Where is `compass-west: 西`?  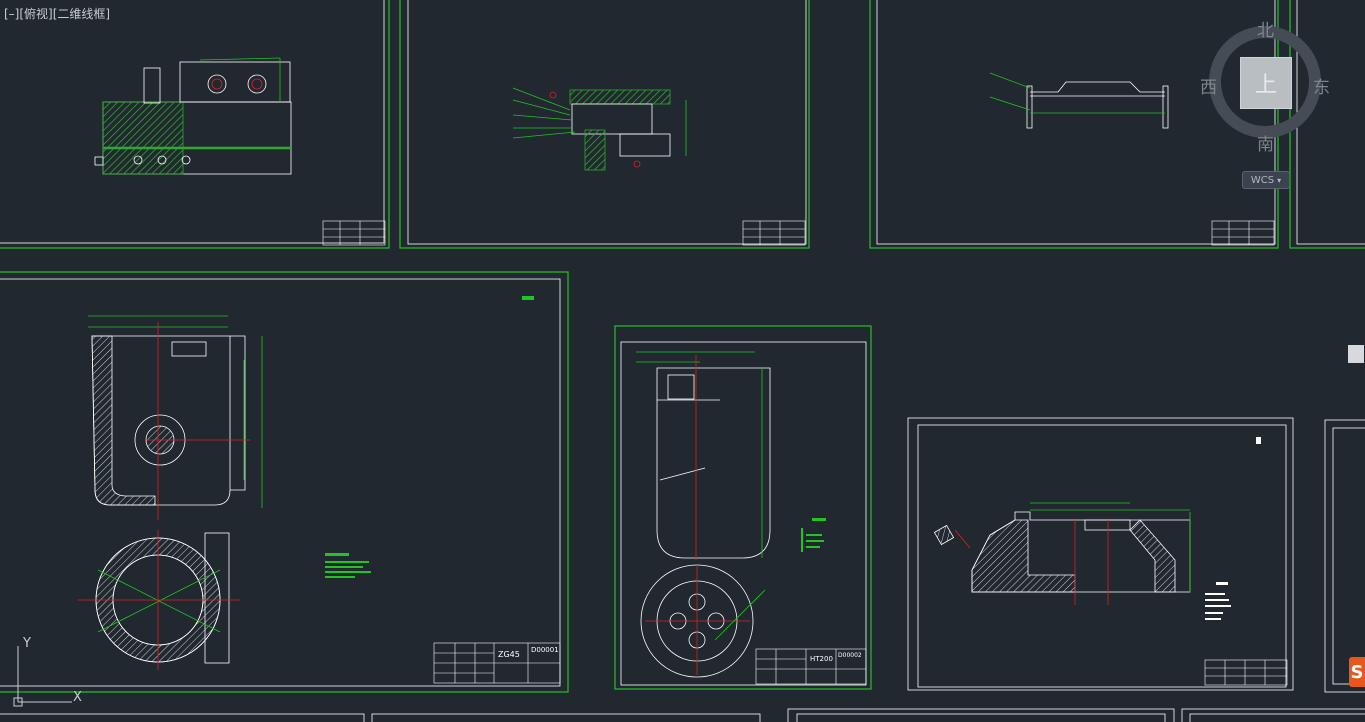
compass-west: 西 is located at coordinates (1208, 85).